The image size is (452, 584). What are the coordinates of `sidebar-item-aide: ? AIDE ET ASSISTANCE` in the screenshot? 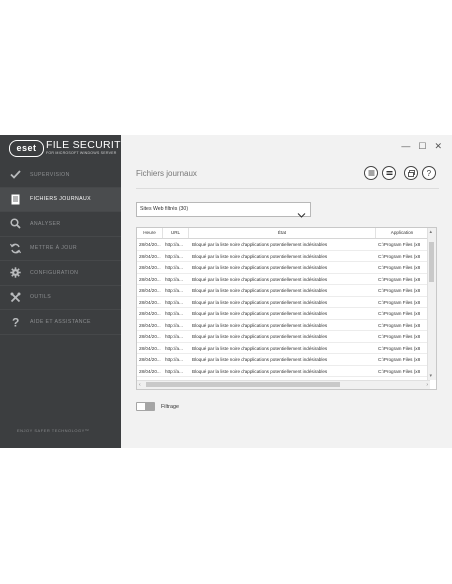 It's located at (60, 322).